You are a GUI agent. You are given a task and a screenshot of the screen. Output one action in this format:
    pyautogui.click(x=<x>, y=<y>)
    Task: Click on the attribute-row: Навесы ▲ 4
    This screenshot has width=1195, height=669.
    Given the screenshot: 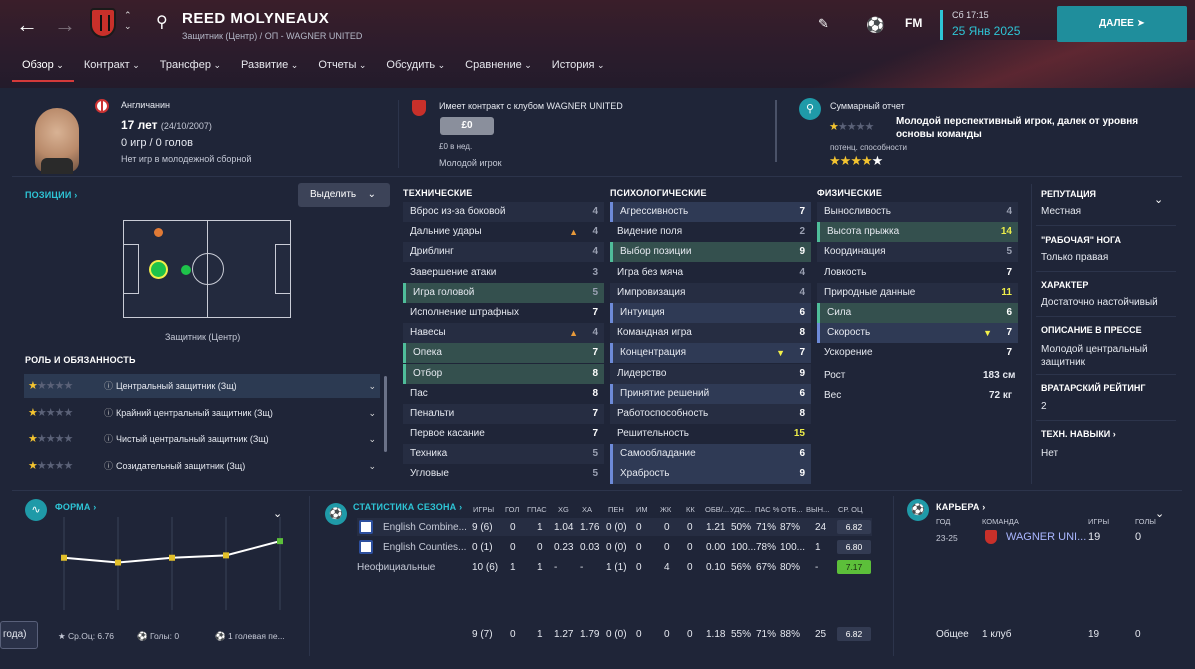 What is the action you would take?
    pyautogui.click(x=503, y=333)
    